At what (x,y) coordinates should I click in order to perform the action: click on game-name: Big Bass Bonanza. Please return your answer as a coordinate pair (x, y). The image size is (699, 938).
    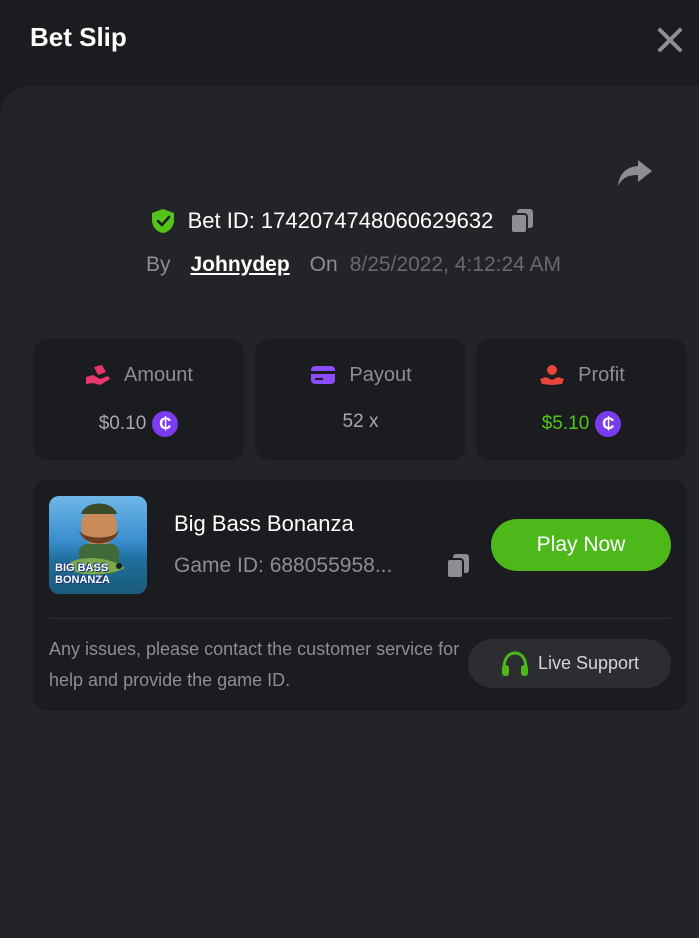
    Looking at the image, I should click on (264, 523).